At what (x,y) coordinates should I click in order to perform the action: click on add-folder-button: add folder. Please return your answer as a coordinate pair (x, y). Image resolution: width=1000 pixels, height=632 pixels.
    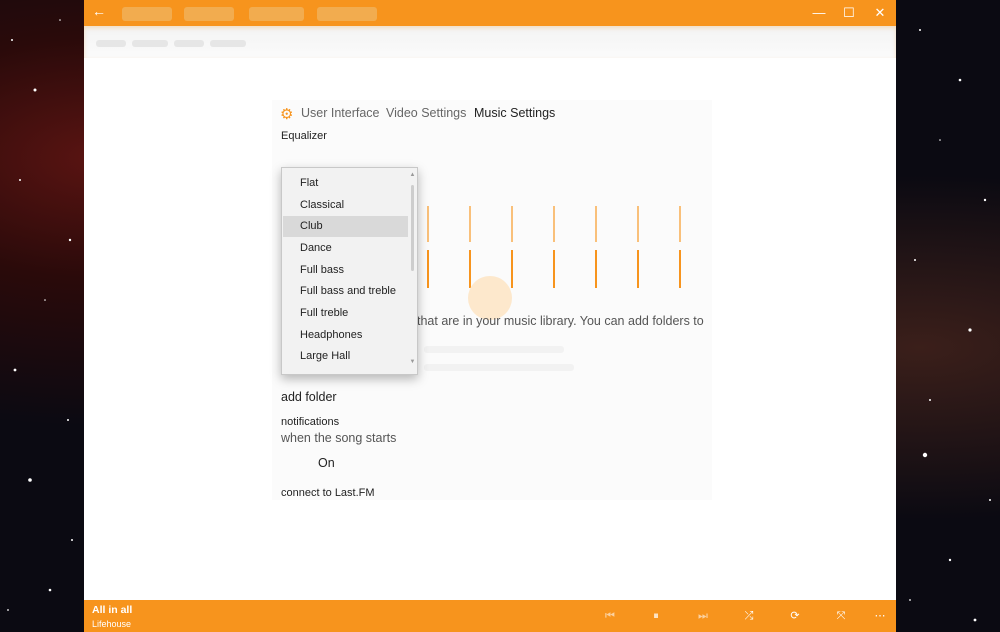
    Looking at the image, I should click on (309, 397).